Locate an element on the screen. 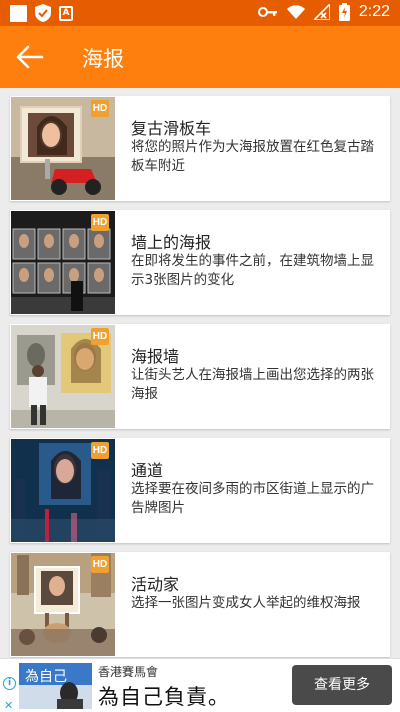 The image size is (400, 712). ad-image: 為自己 is located at coordinates (55, 686).